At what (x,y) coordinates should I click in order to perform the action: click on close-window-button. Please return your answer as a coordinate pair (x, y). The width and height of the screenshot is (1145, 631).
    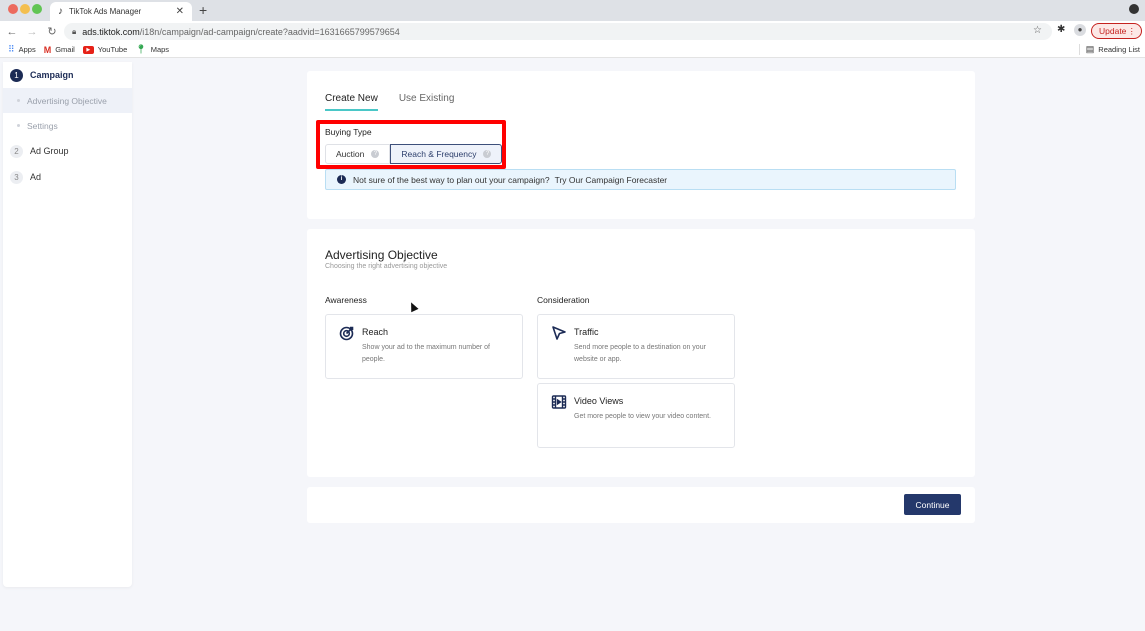
    Looking at the image, I should click on (13, 9).